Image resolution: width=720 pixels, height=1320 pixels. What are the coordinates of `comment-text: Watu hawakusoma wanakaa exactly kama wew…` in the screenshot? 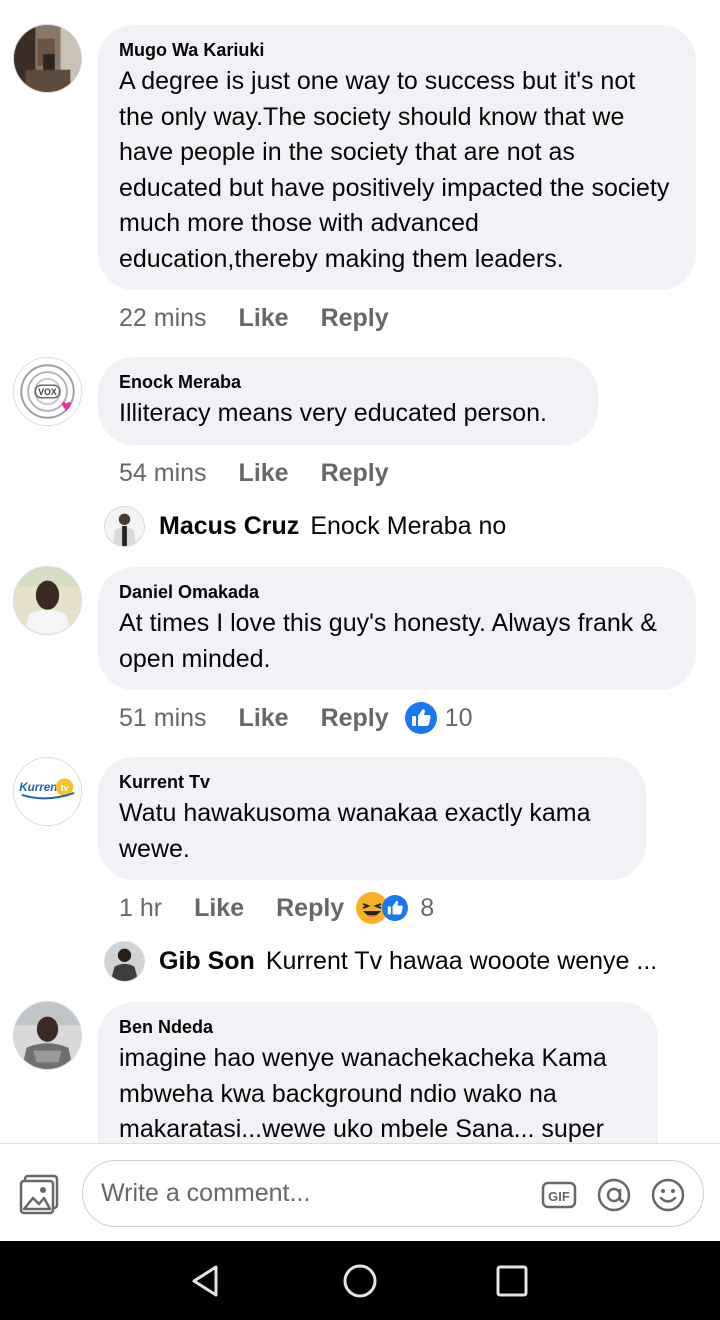 It's located at (355, 831).